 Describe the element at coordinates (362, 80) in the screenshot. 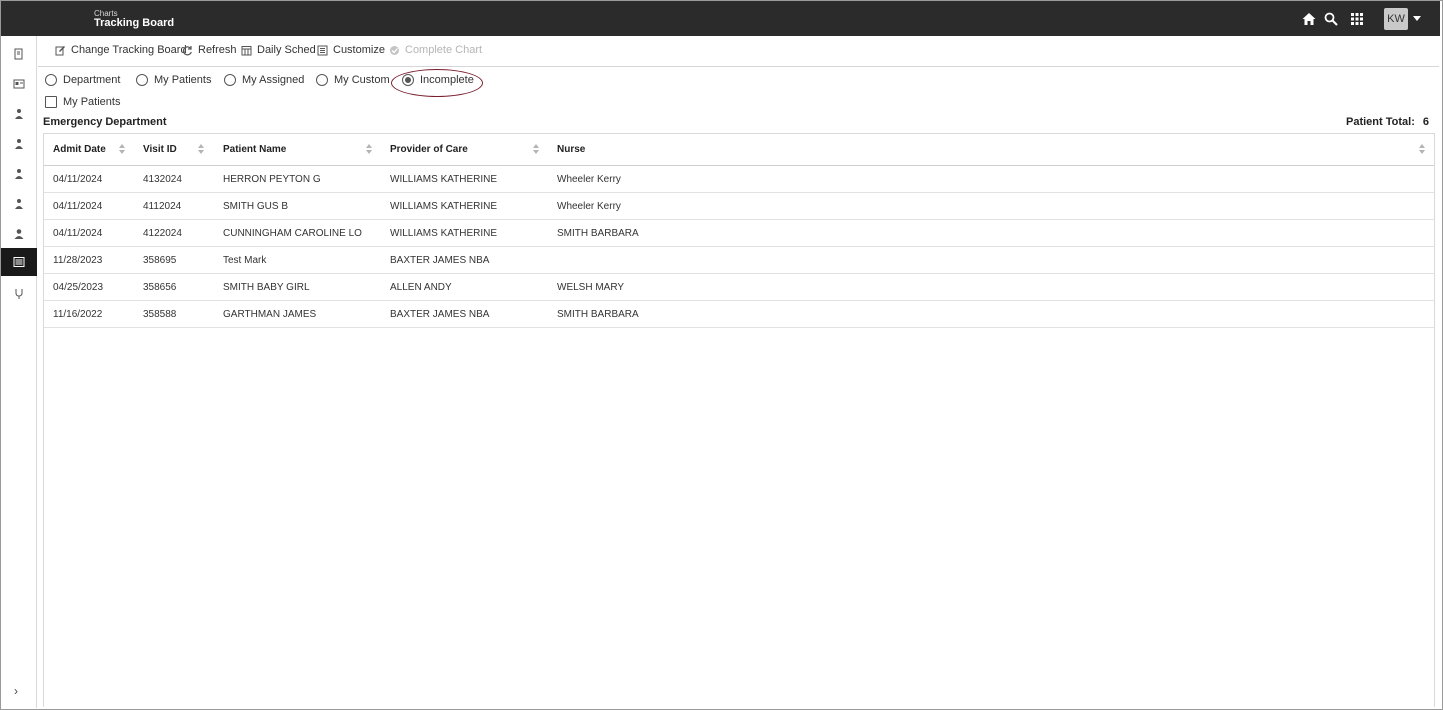

I see `radio-my-custom-label: My Custom` at that location.